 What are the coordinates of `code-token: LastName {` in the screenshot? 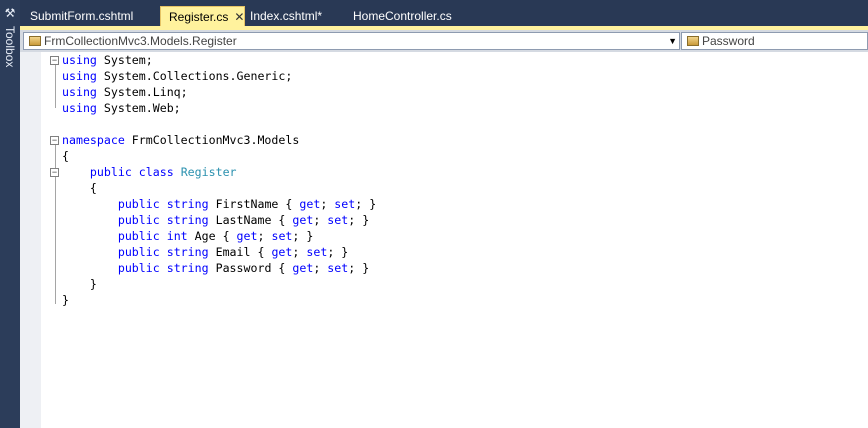 It's located at (250, 220).